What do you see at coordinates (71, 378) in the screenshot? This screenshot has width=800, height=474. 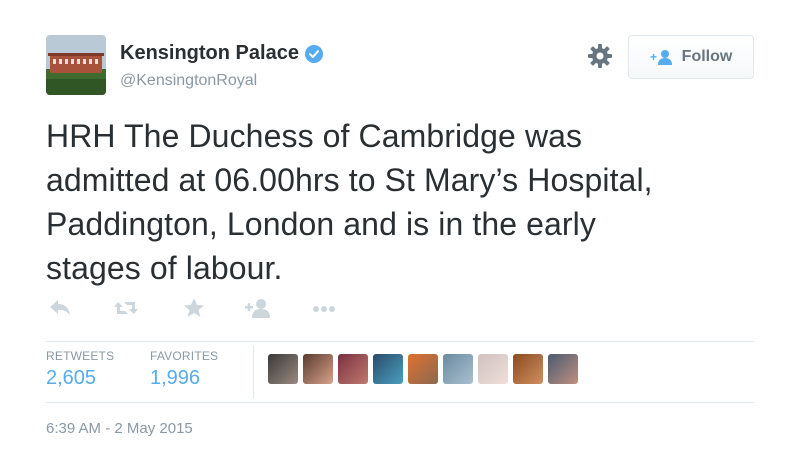 I see `retweets-count: 2,605` at bounding box center [71, 378].